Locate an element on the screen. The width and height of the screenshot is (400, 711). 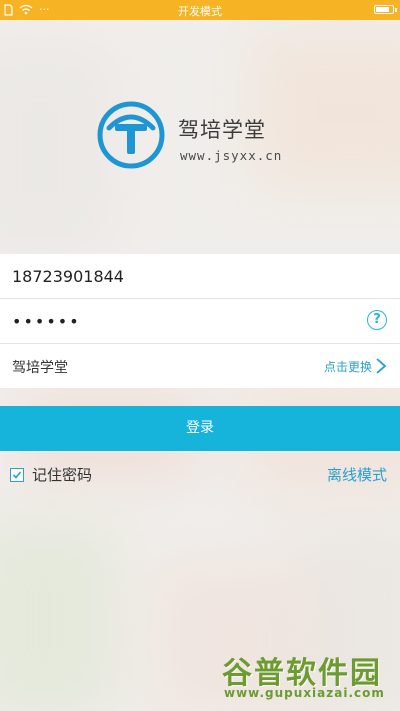
change-school-link: 点击更换 is located at coordinates (348, 366).